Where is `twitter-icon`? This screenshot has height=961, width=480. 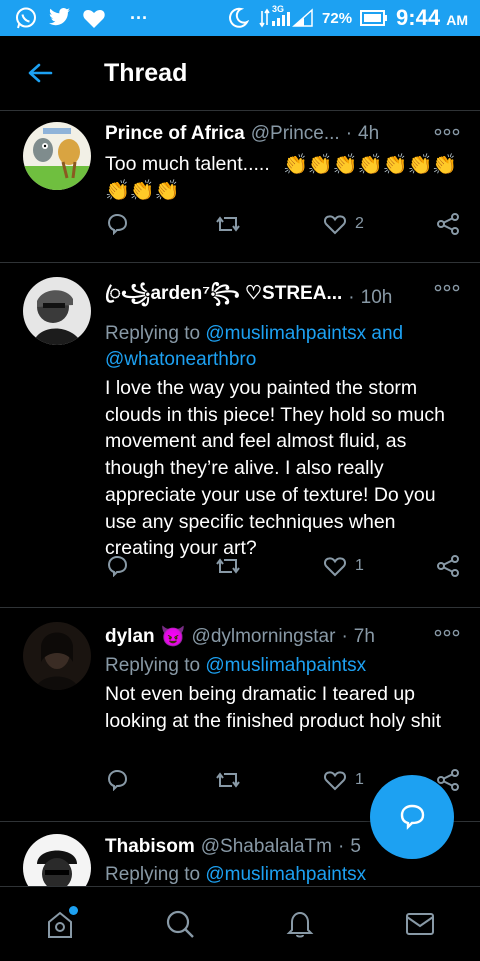 twitter-icon is located at coordinates (60, 18).